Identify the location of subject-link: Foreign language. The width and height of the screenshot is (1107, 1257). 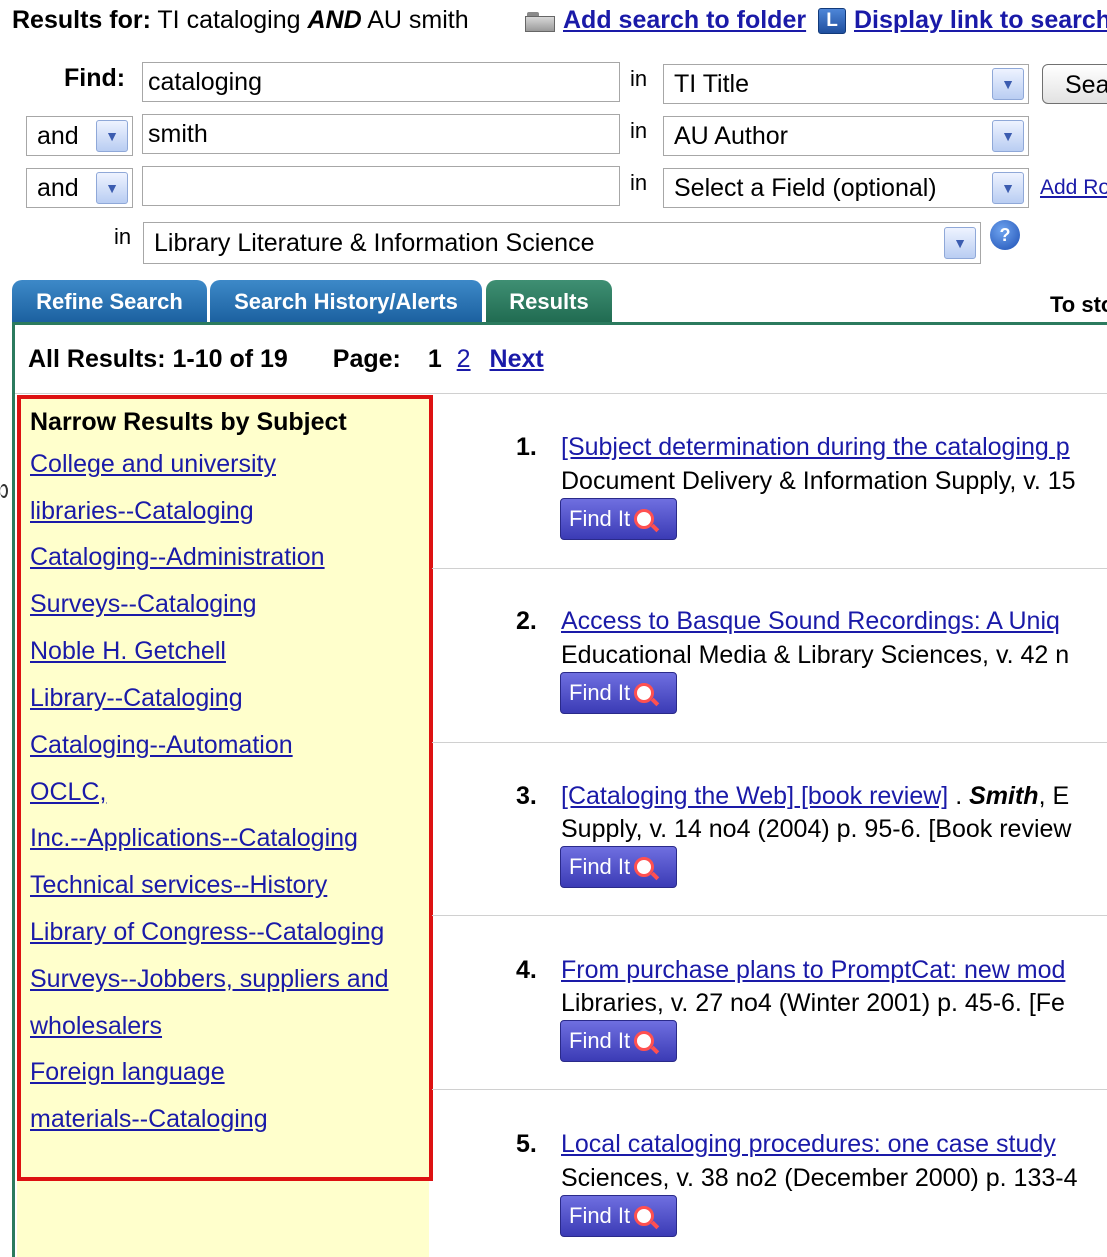
(127, 1072).